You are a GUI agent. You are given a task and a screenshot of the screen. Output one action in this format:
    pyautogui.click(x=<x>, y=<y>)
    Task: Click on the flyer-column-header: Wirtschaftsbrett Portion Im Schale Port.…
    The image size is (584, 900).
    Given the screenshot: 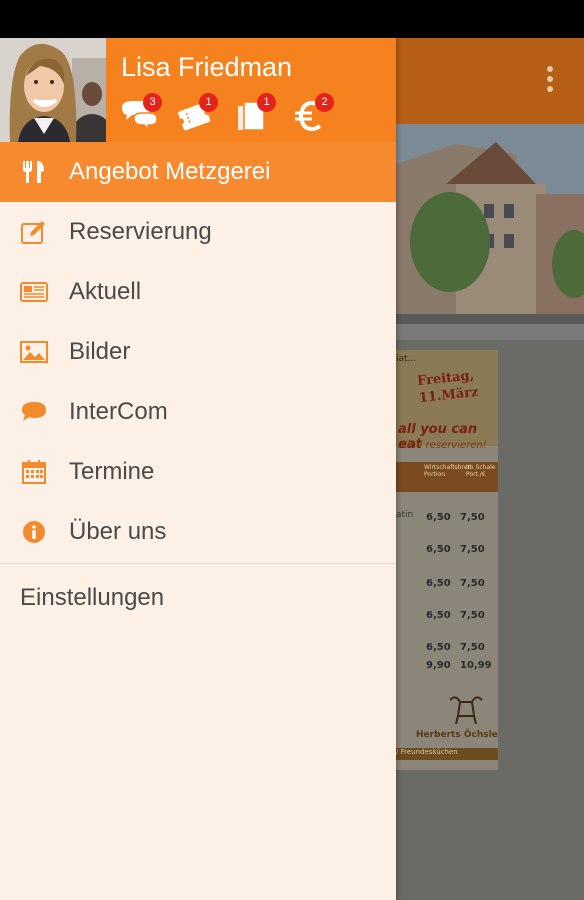 What is the action you would take?
    pyautogui.click(x=447, y=477)
    